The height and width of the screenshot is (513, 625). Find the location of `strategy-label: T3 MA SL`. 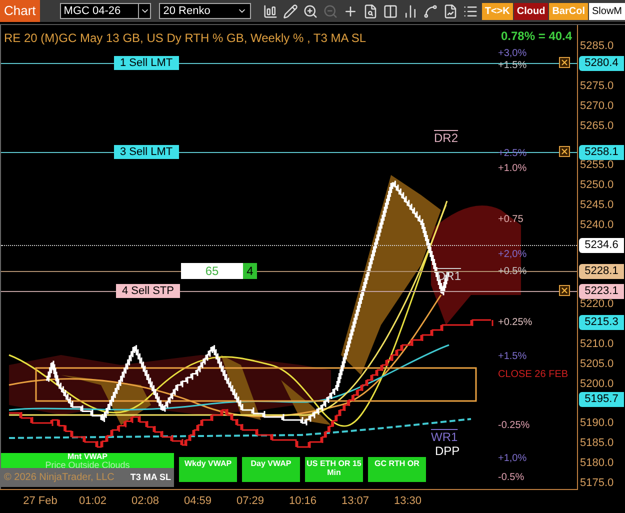

strategy-label: T3 MA SL is located at coordinates (150, 477).